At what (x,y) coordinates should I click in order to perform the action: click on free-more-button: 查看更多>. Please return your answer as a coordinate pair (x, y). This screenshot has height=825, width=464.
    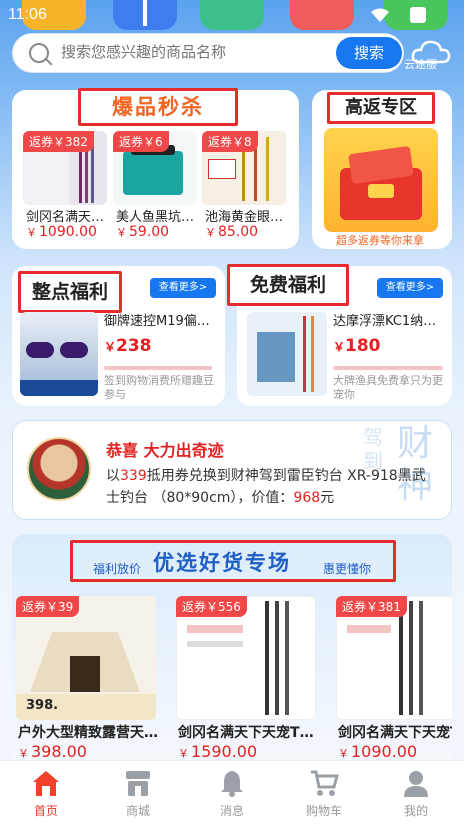
    Looking at the image, I should click on (410, 288).